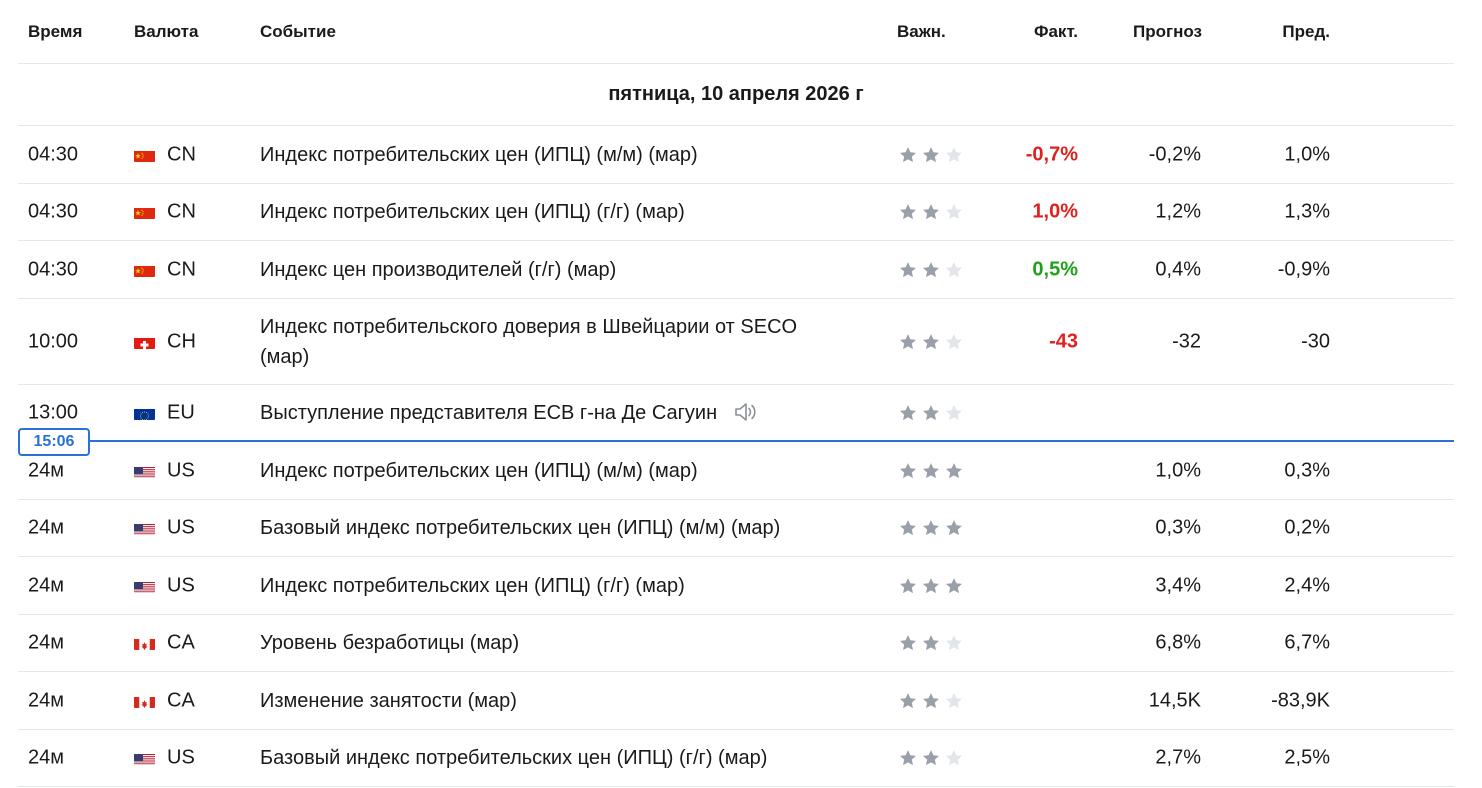 This screenshot has width=1482, height=788. Describe the element at coordinates (438, 270) in the screenshot. I see `event-title-text: Индекс цен производителей (г/г) (мар)` at that location.